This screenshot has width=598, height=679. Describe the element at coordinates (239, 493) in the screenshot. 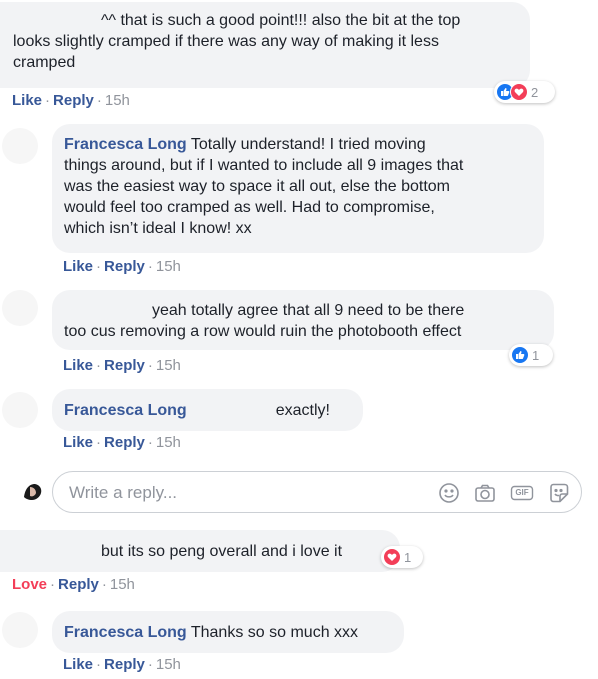

I see `reply-input` at that location.